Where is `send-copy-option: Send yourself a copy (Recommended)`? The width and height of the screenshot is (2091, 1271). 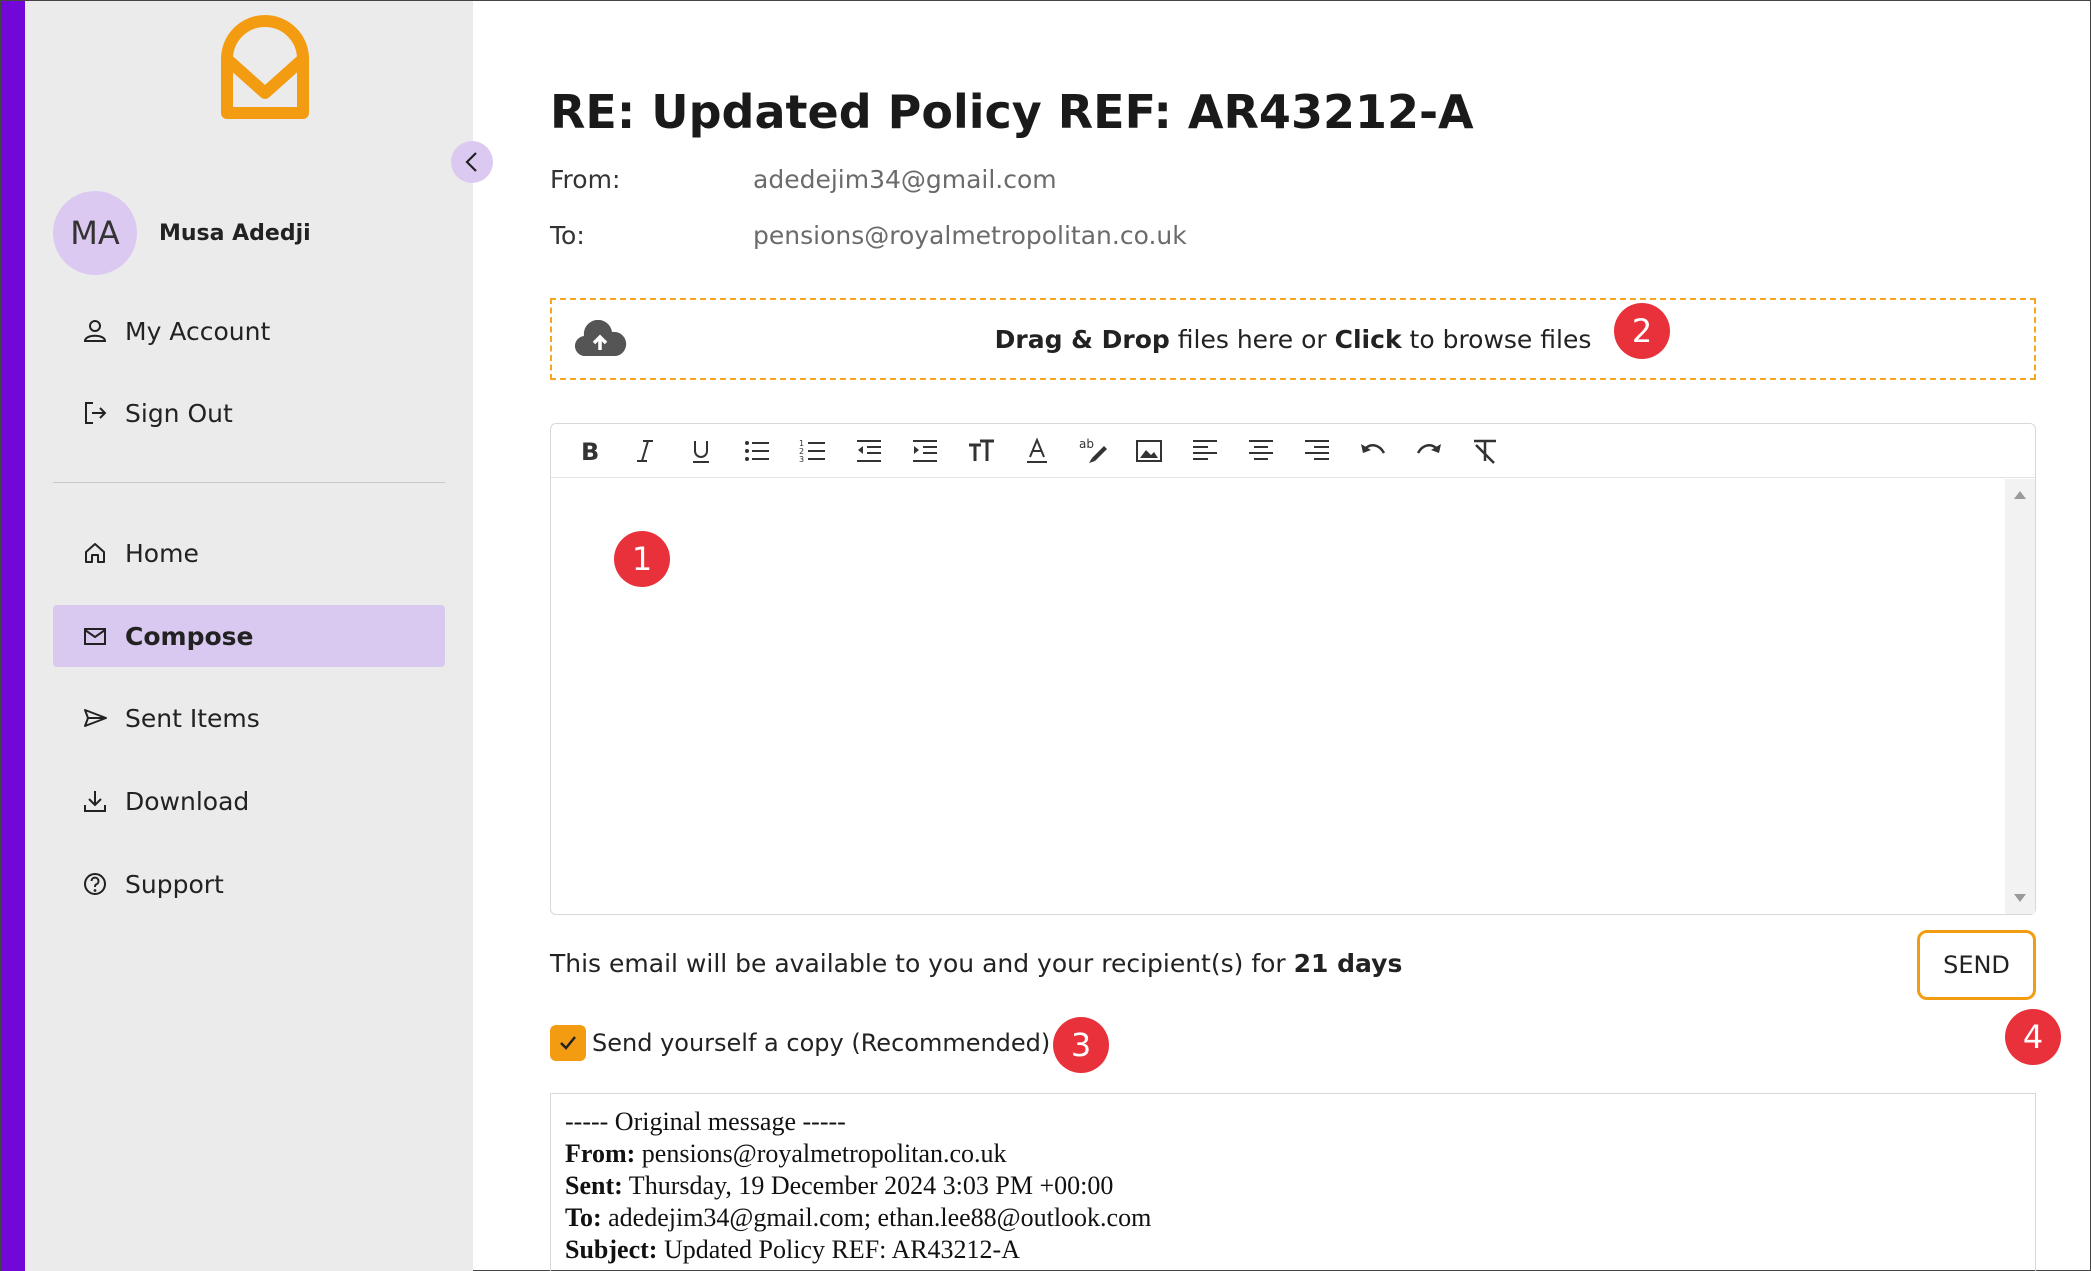
send-copy-option: Send yourself a copy (Recommended) is located at coordinates (800, 1043).